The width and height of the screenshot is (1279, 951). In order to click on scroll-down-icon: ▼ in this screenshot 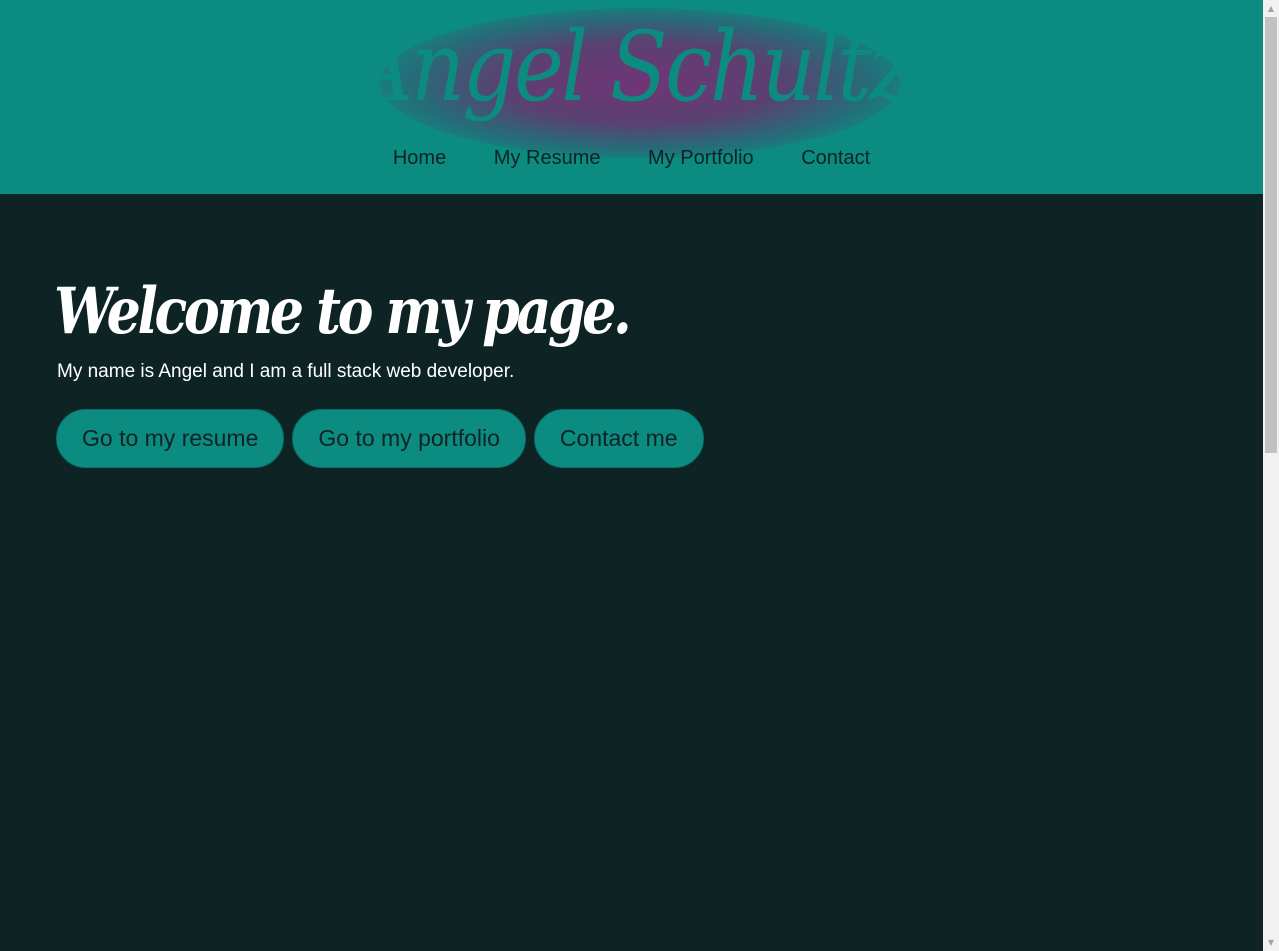, I will do `click(1271, 942)`.